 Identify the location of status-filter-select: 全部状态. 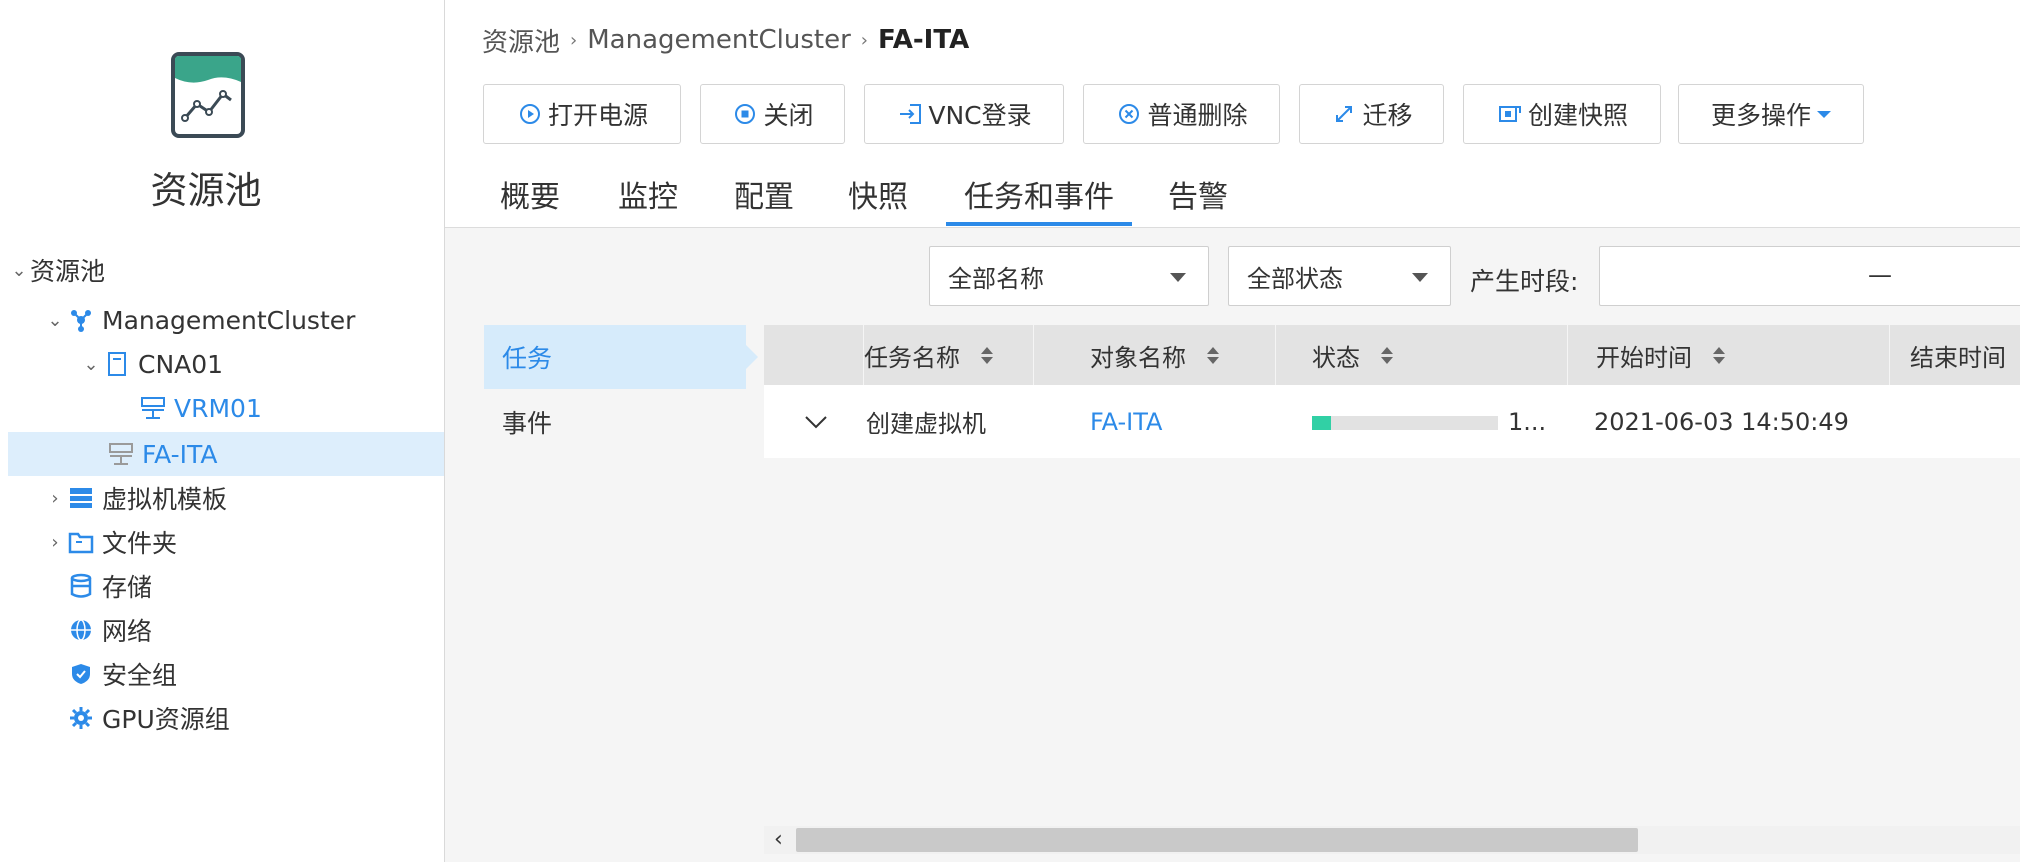
(1339, 276).